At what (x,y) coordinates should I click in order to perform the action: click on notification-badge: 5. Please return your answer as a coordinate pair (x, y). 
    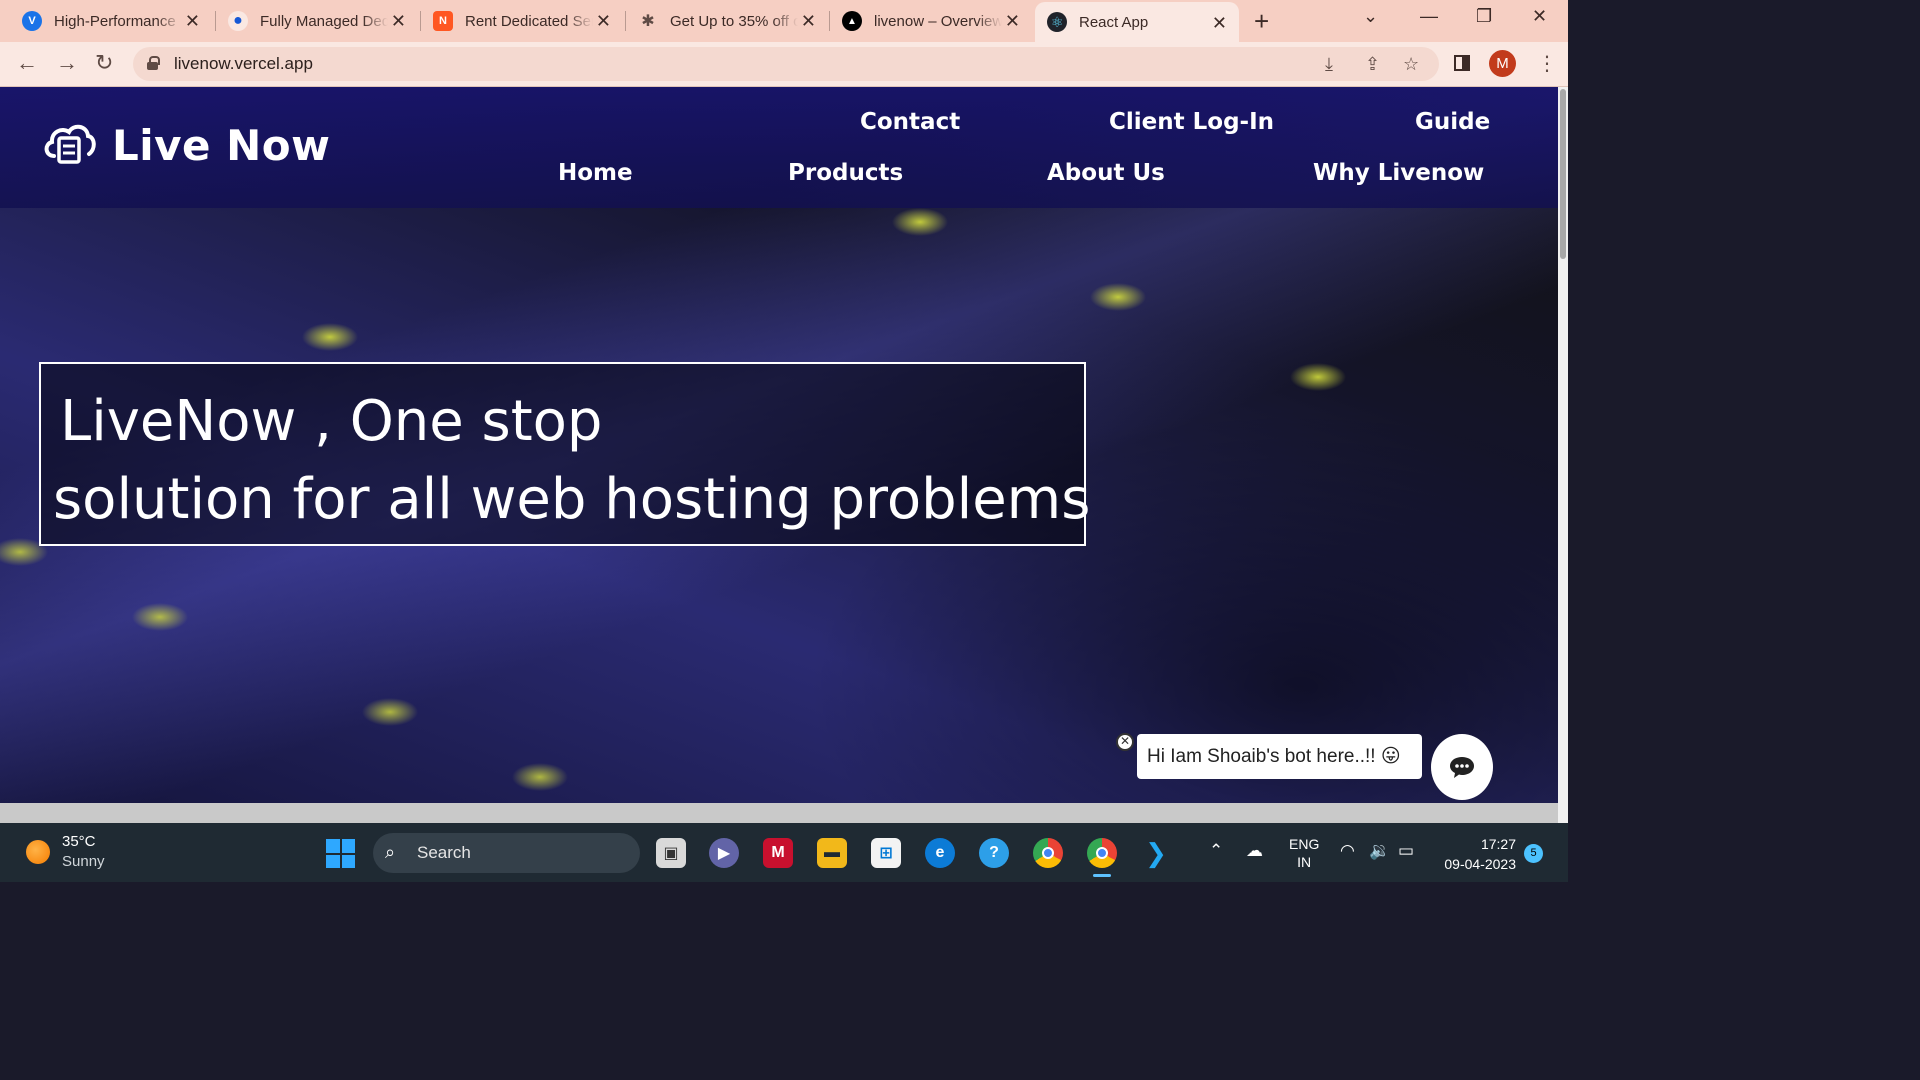
    Looking at the image, I should click on (1533, 853).